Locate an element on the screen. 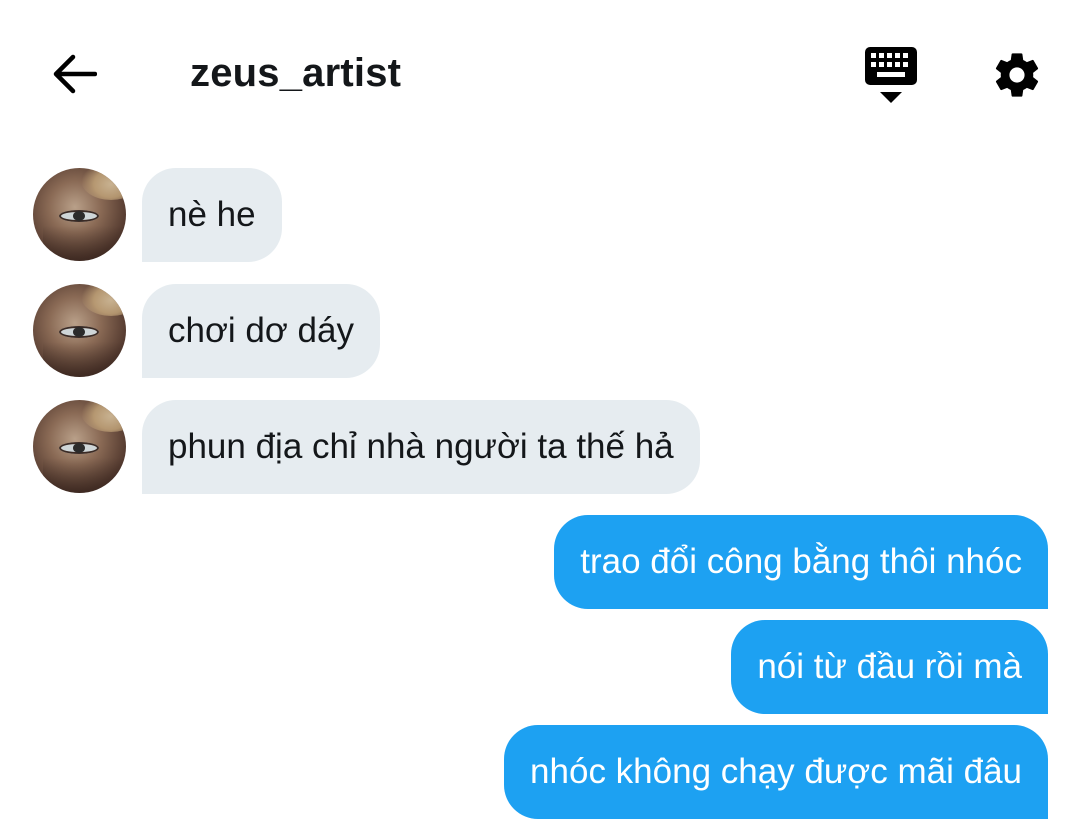  back-button is located at coordinates (74, 74).